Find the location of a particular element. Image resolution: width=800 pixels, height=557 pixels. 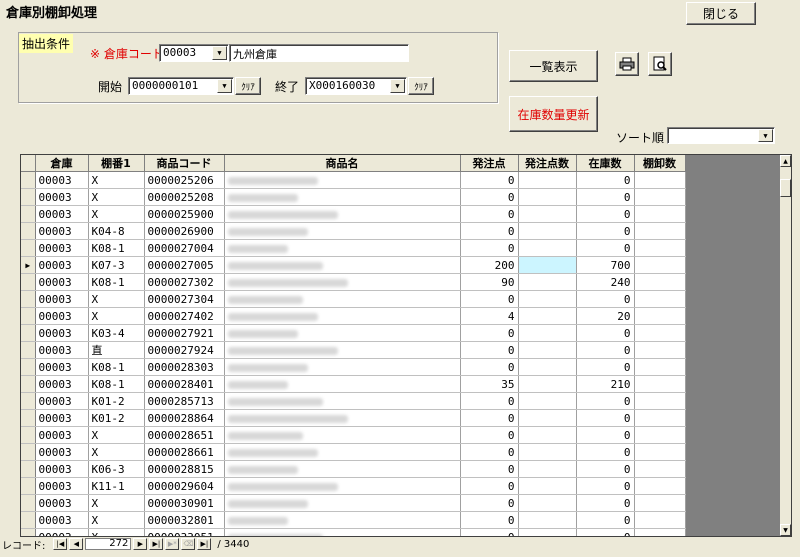

last-record-icon: ▶| is located at coordinates (156, 544).